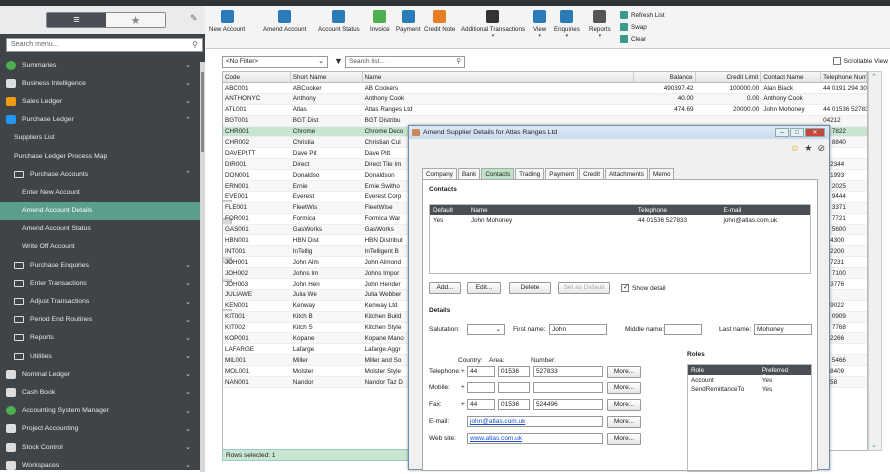 The height and width of the screenshot is (474, 890). What do you see at coordinates (683, 329) in the screenshot?
I see `middle-name-input` at bounding box center [683, 329].